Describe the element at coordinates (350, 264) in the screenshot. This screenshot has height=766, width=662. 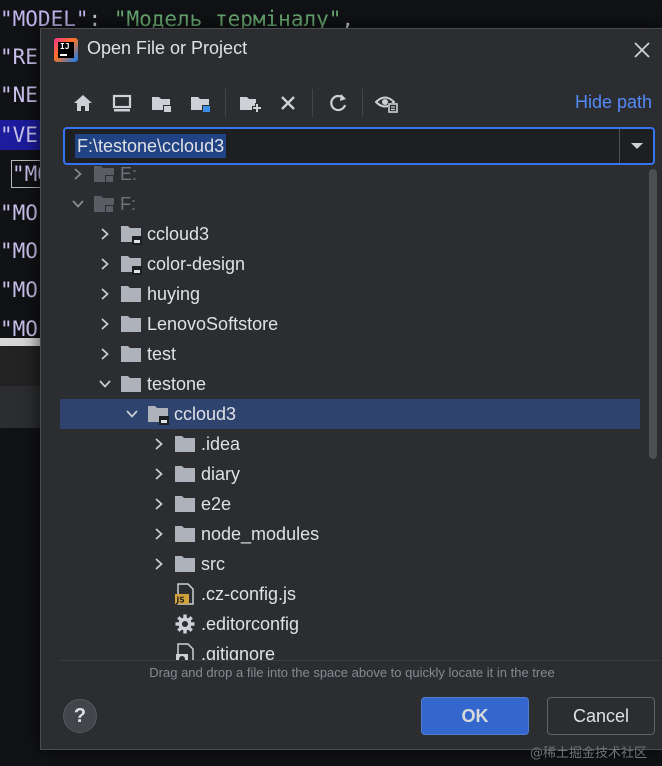
I see `tree-row: color-design` at that location.